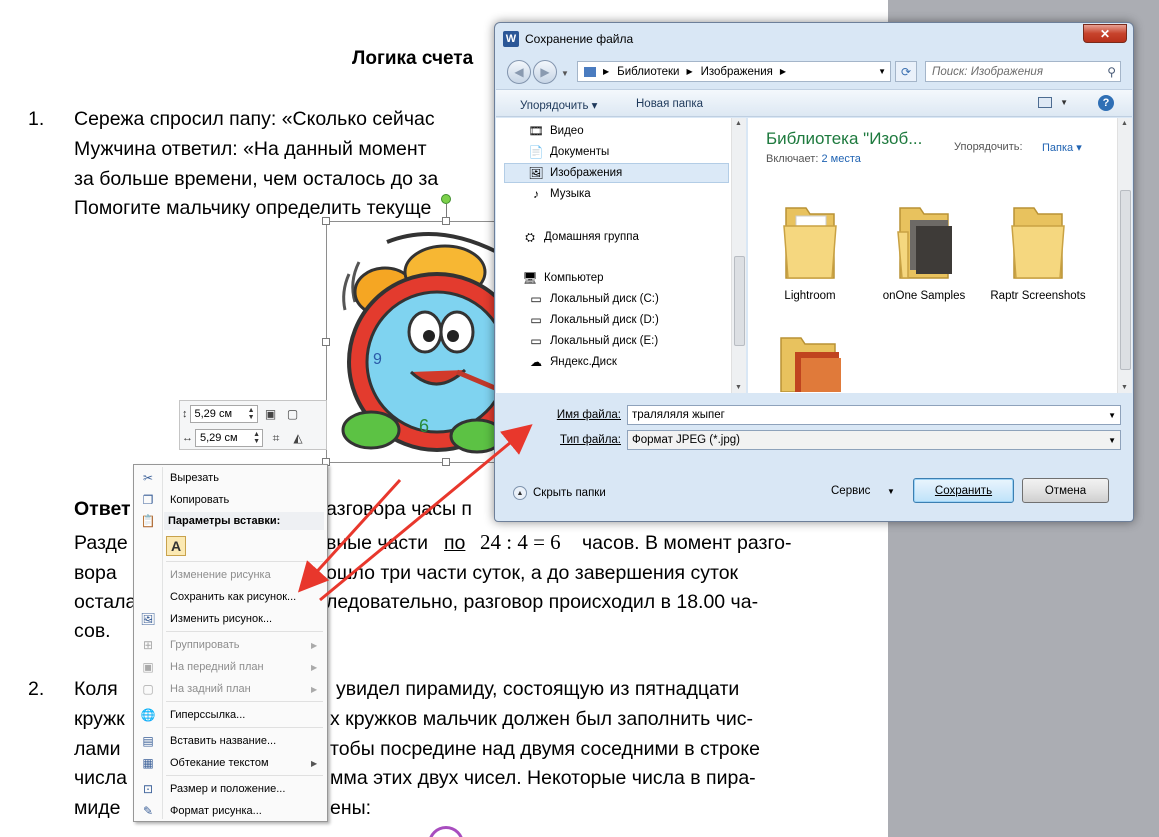 This screenshot has width=1159, height=837. What do you see at coordinates (455, 543) in the screenshot?
I see `answer-line-2-po: по` at bounding box center [455, 543].